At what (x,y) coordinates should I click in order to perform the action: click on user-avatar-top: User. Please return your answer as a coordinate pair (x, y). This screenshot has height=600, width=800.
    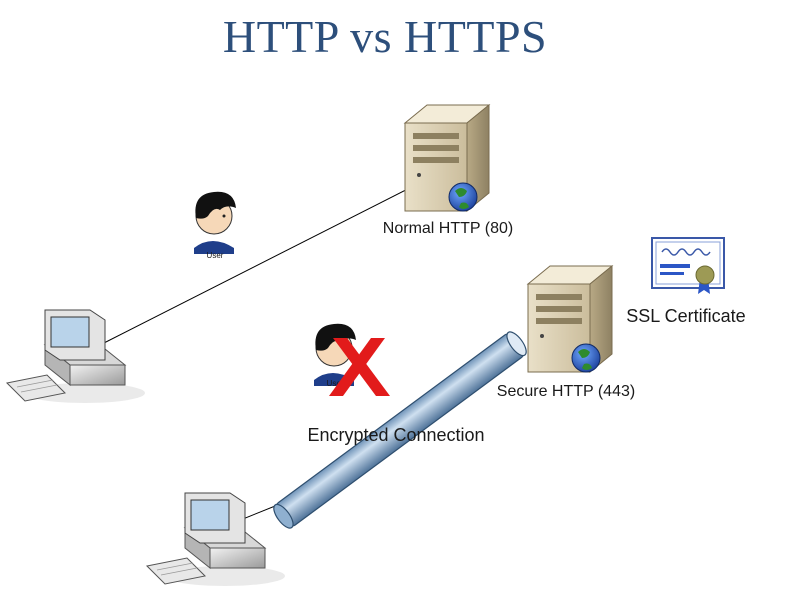
    Looking at the image, I should click on (215, 225).